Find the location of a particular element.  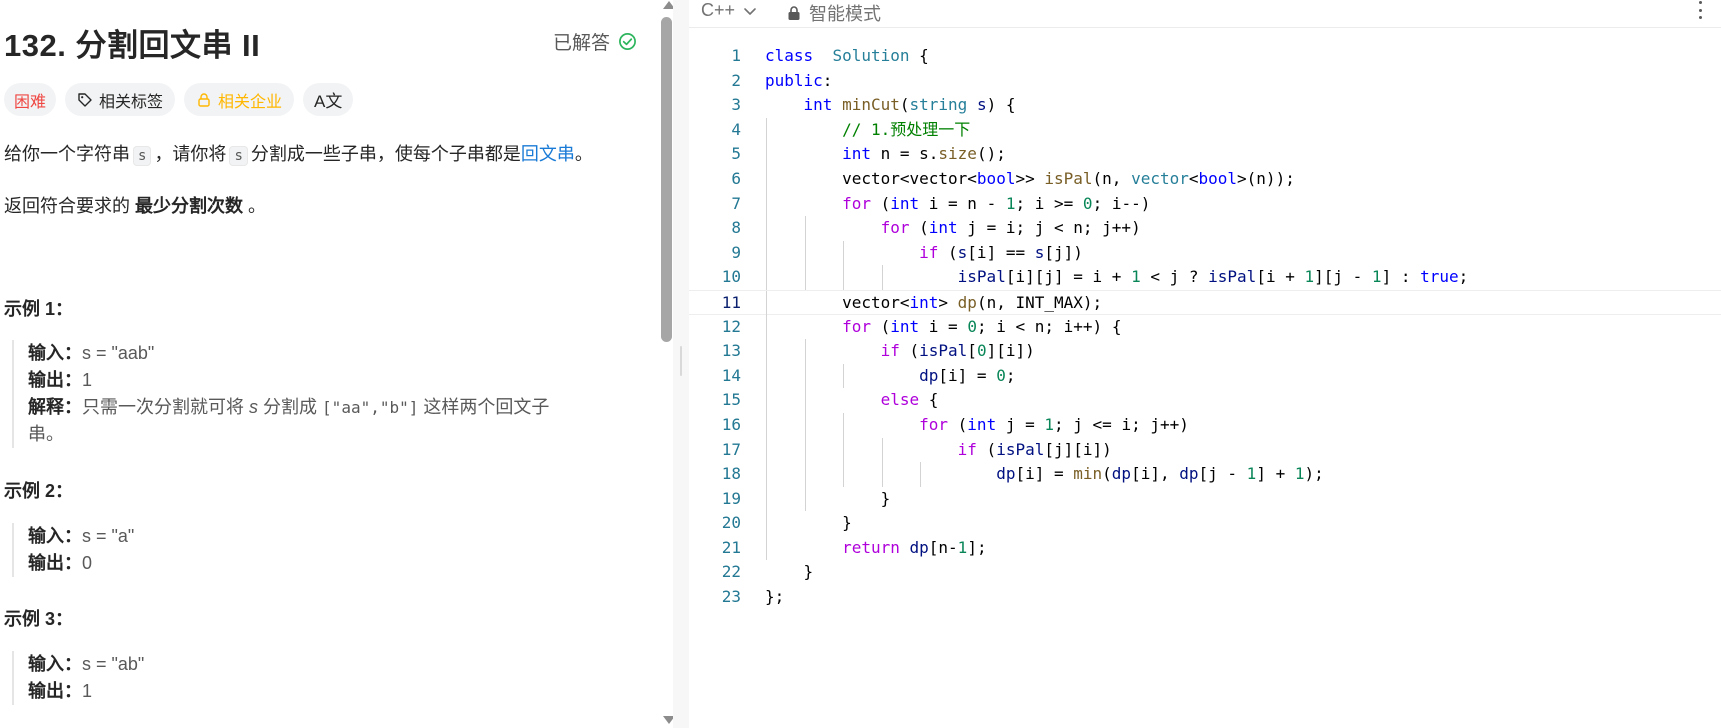

code-line: 5 int n = s.size(); is located at coordinates (1205, 154).